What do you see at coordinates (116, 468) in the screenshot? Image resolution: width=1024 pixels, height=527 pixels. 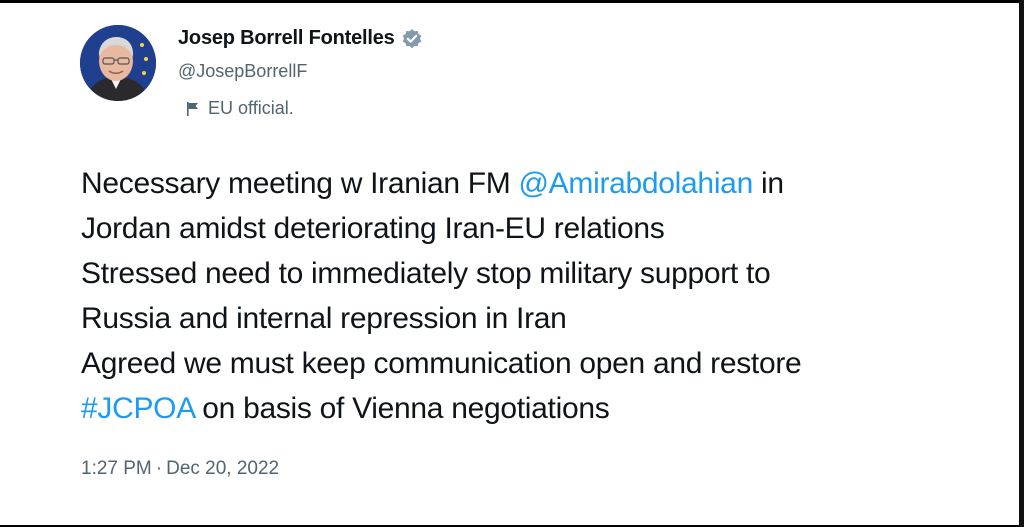 I see `tweet-time: 1:27 PM` at bounding box center [116, 468].